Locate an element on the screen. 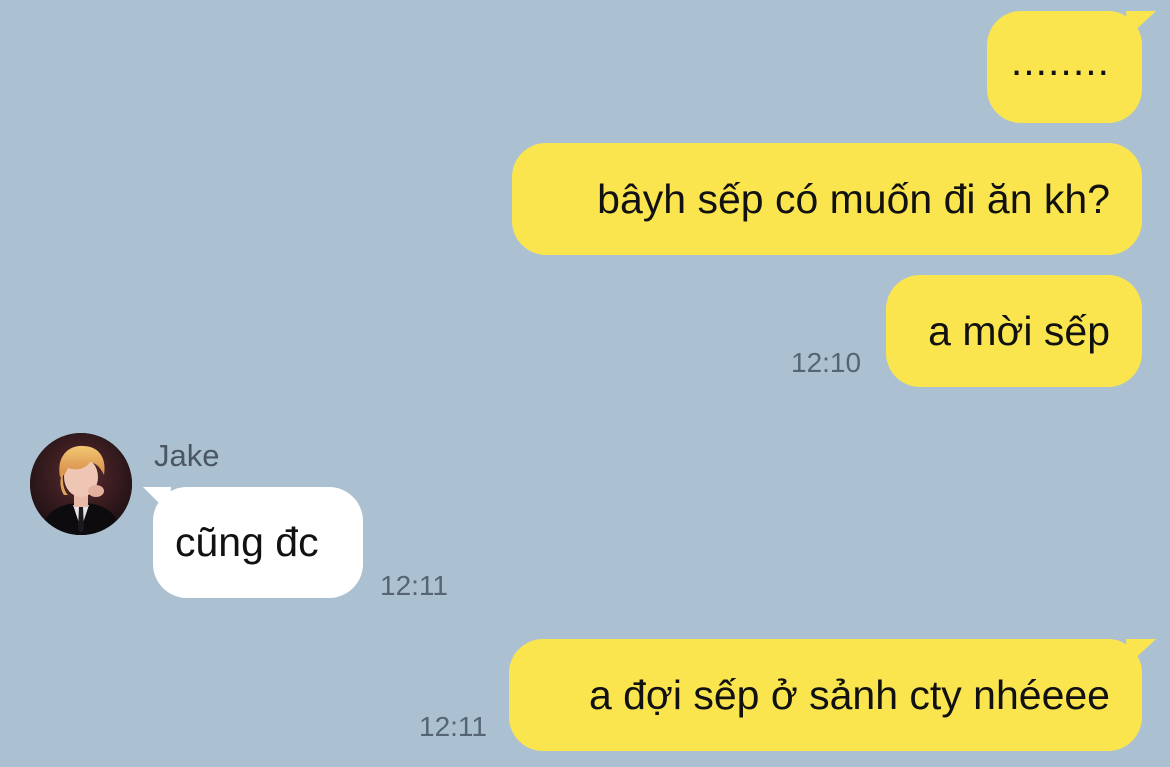 This screenshot has height=767, width=1170. sender-avatar is located at coordinates (81, 484).